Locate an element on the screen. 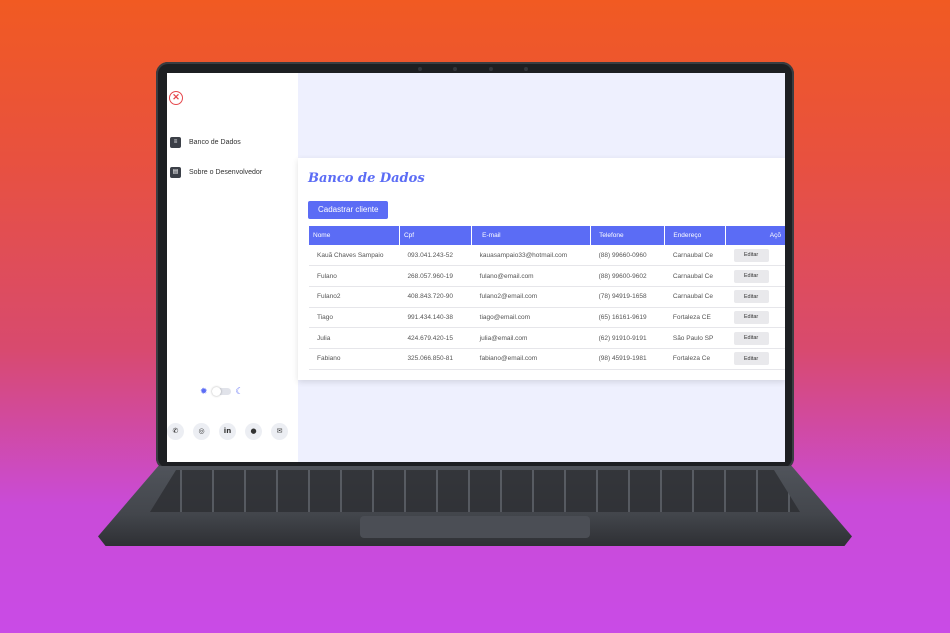 The width and height of the screenshot is (950, 633). database-icon: ≡ is located at coordinates (175, 142).